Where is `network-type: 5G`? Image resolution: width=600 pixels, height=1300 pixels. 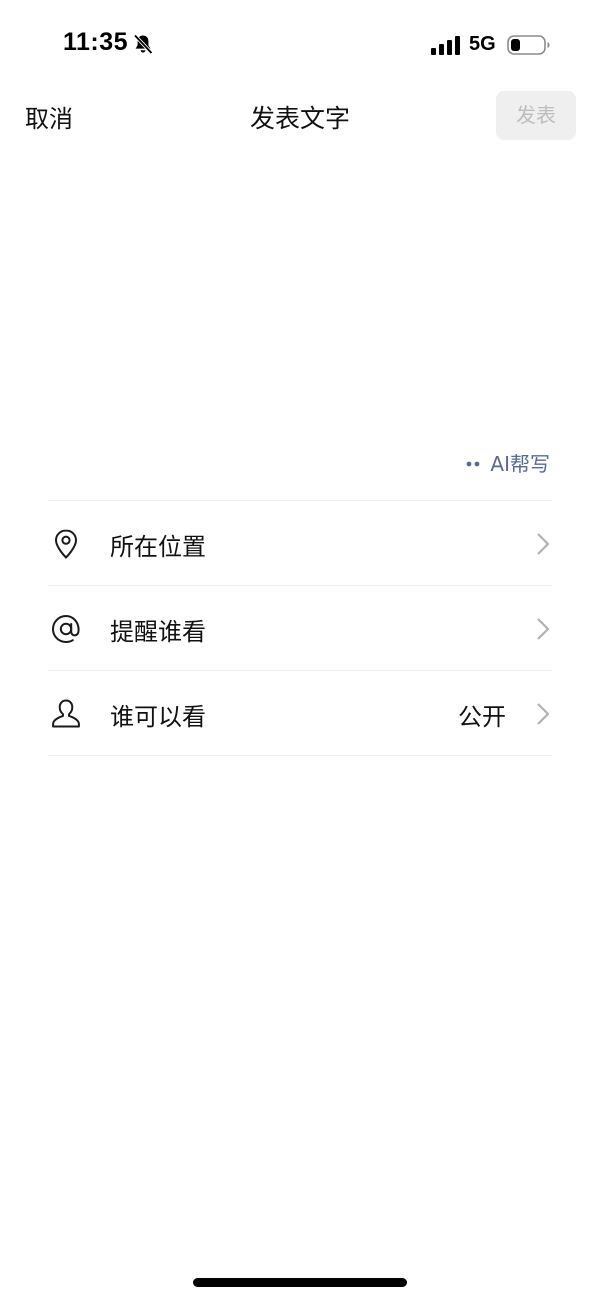 network-type: 5G is located at coordinates (482, 44).